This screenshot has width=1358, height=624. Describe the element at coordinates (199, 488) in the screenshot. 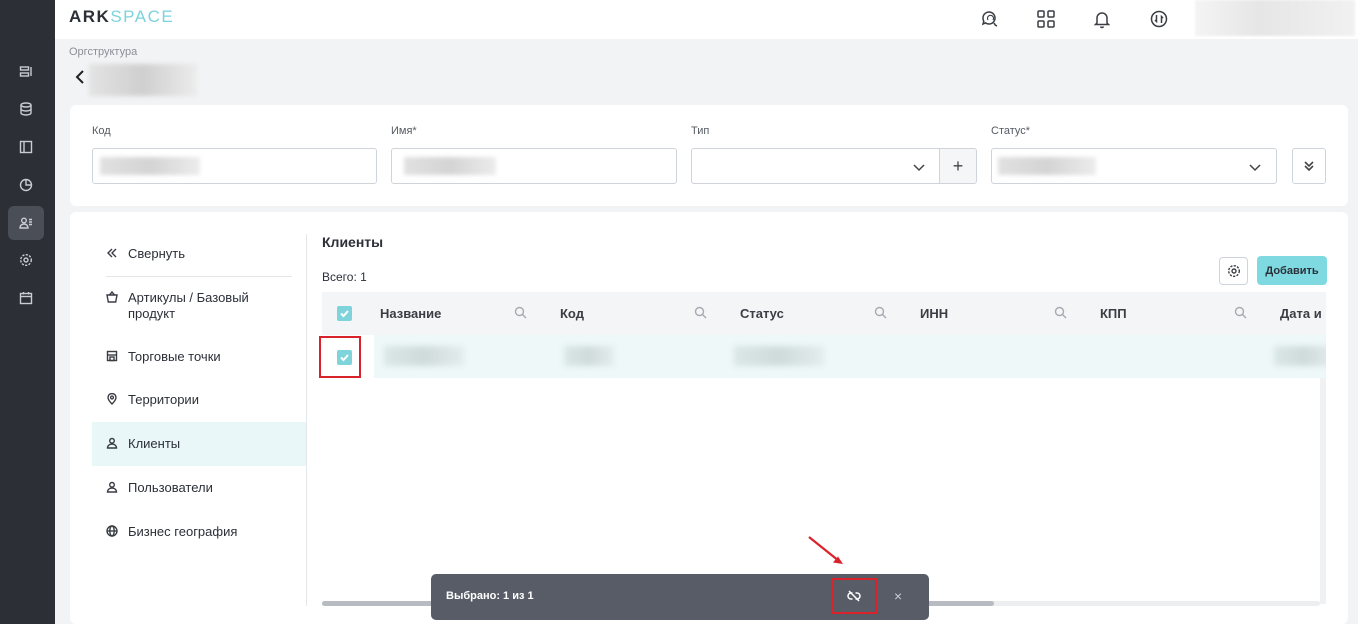

I see `sidebar-item-users: Пользователи` at that location.